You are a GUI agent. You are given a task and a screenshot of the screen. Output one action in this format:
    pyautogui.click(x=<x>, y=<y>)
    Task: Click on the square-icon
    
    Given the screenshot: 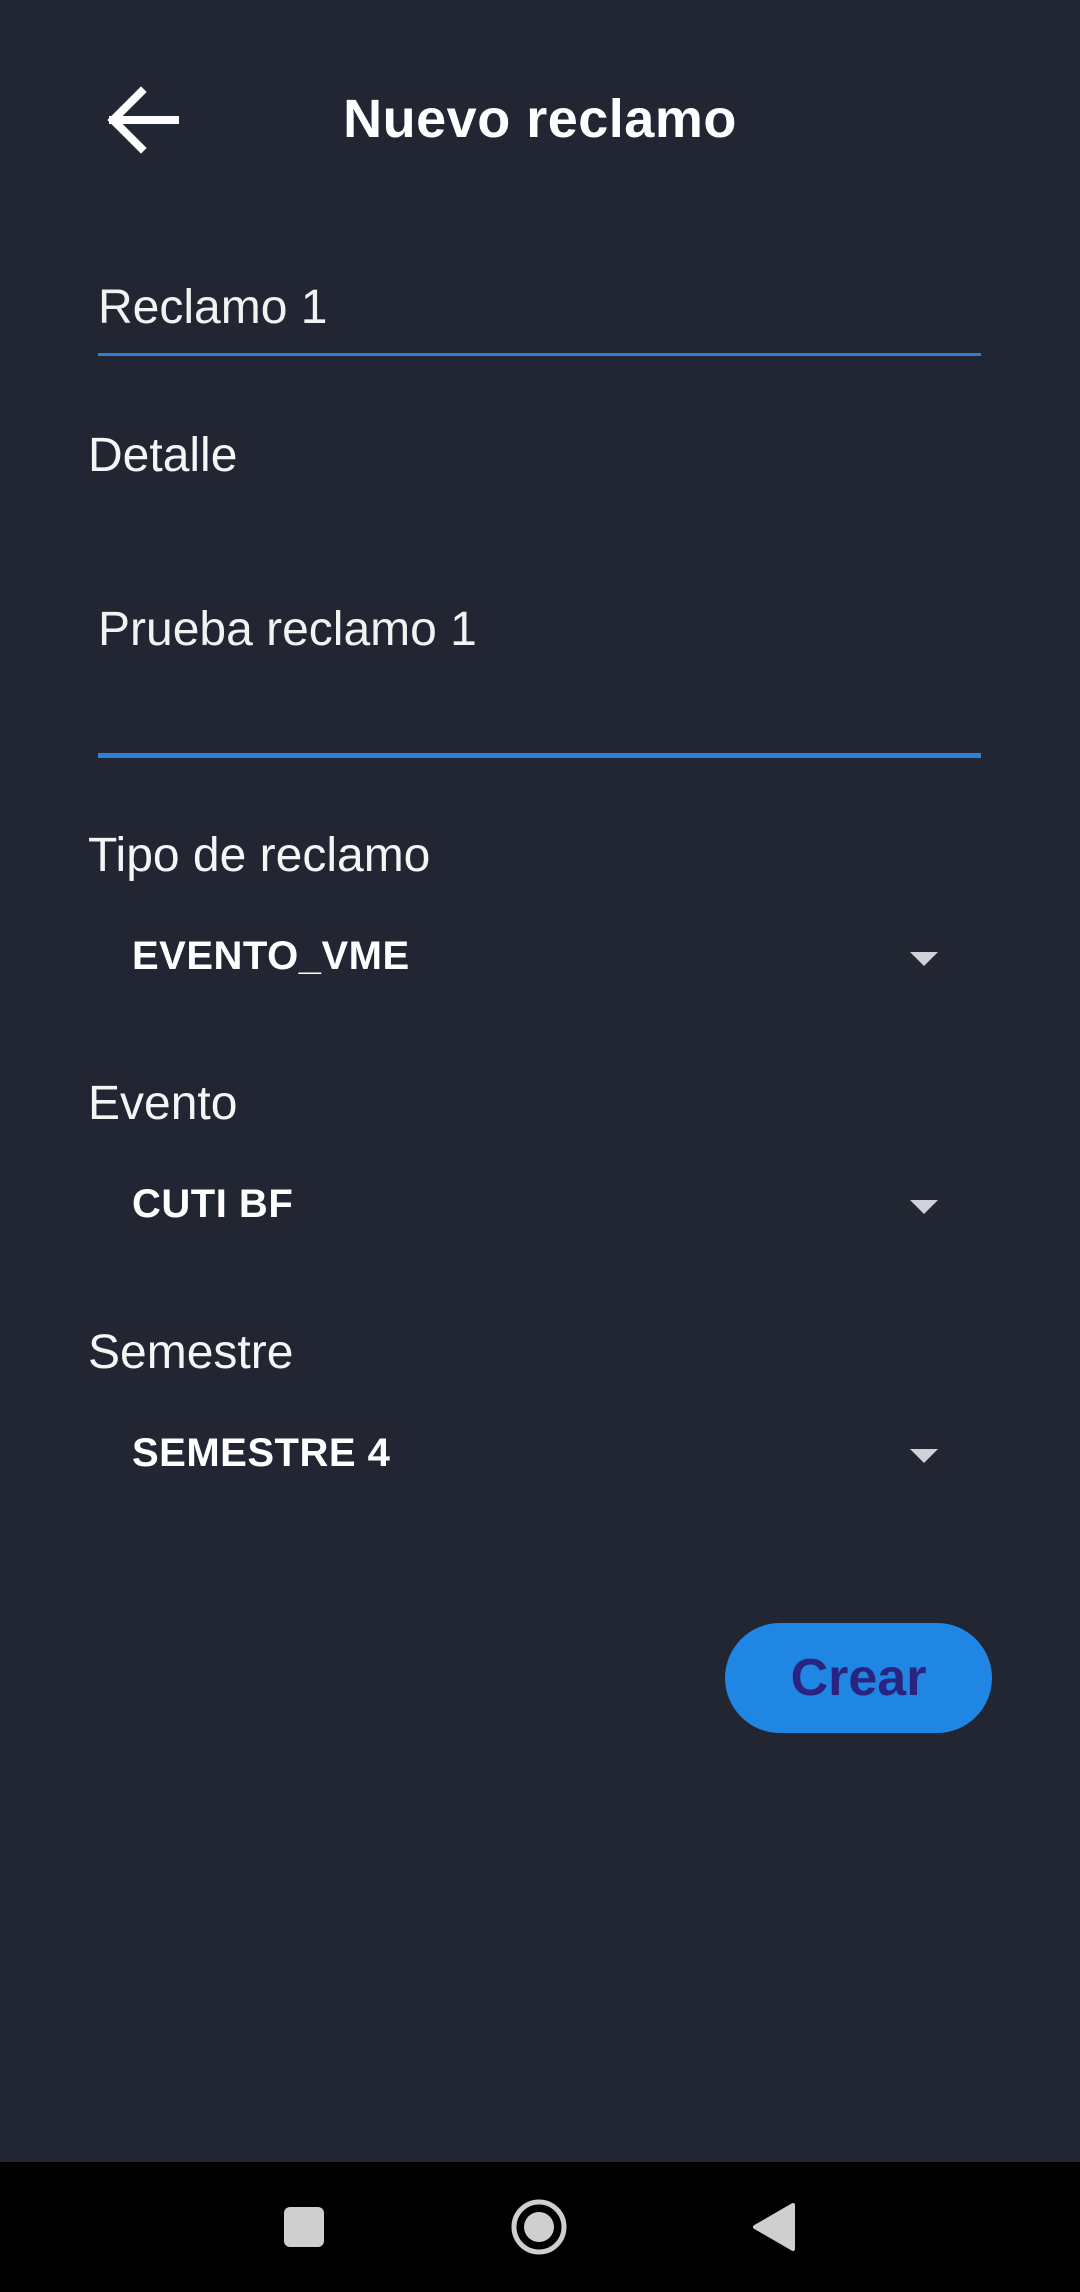 What is the action you would take?
    pyautogui.click(x=304, y=2227)
    